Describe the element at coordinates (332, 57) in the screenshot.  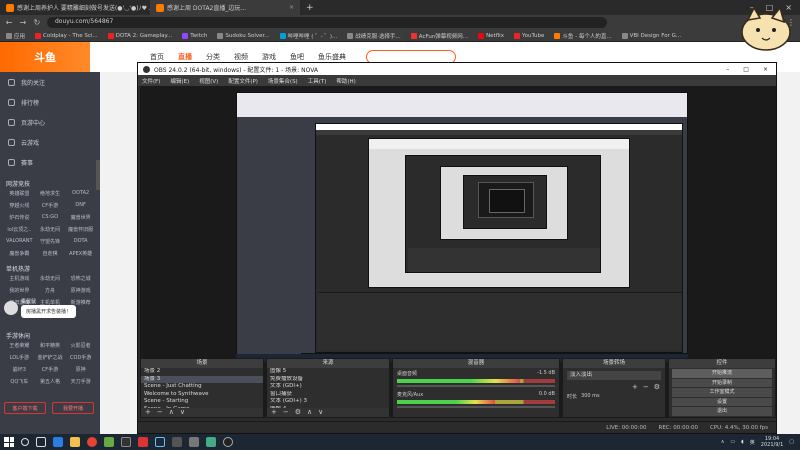
I see `nav-festival: 鱼乐盛典` at that location.